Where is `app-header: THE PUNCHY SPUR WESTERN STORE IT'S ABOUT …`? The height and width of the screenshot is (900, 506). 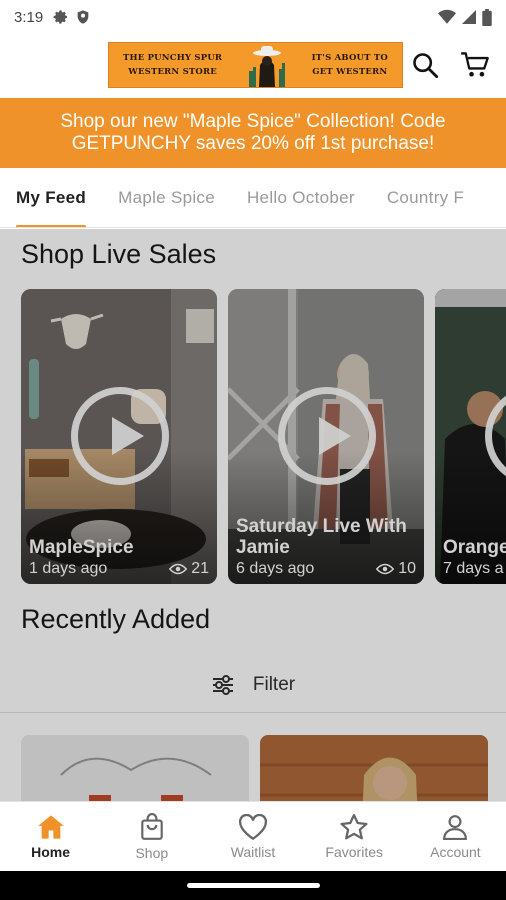 app-header: THE PUNCHY SPUR WESTERN STORE IT'S ABOUT … is located at coordinates (253, 66).